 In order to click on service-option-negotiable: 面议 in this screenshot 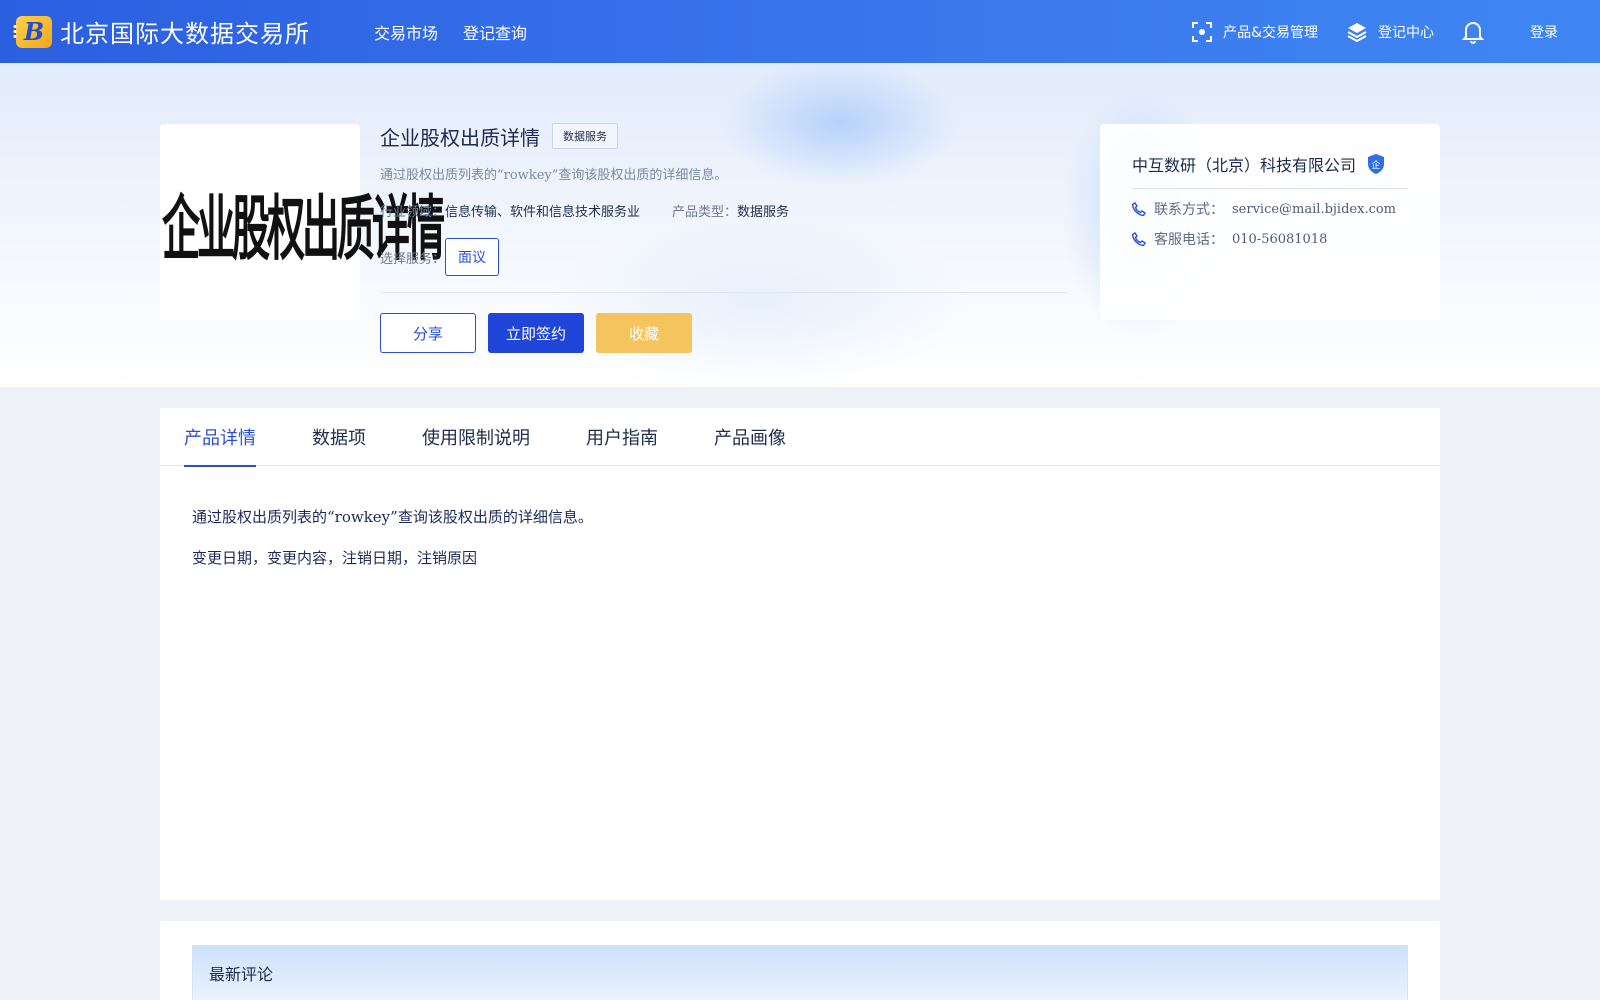, I will do `click(472, 257)`.